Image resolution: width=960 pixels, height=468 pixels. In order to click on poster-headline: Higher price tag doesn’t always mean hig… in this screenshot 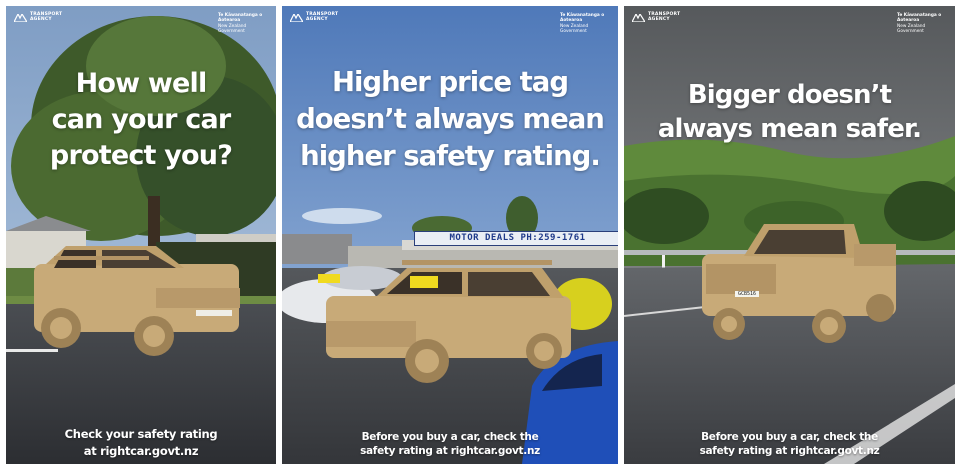, I will do `click(450, 119)`.